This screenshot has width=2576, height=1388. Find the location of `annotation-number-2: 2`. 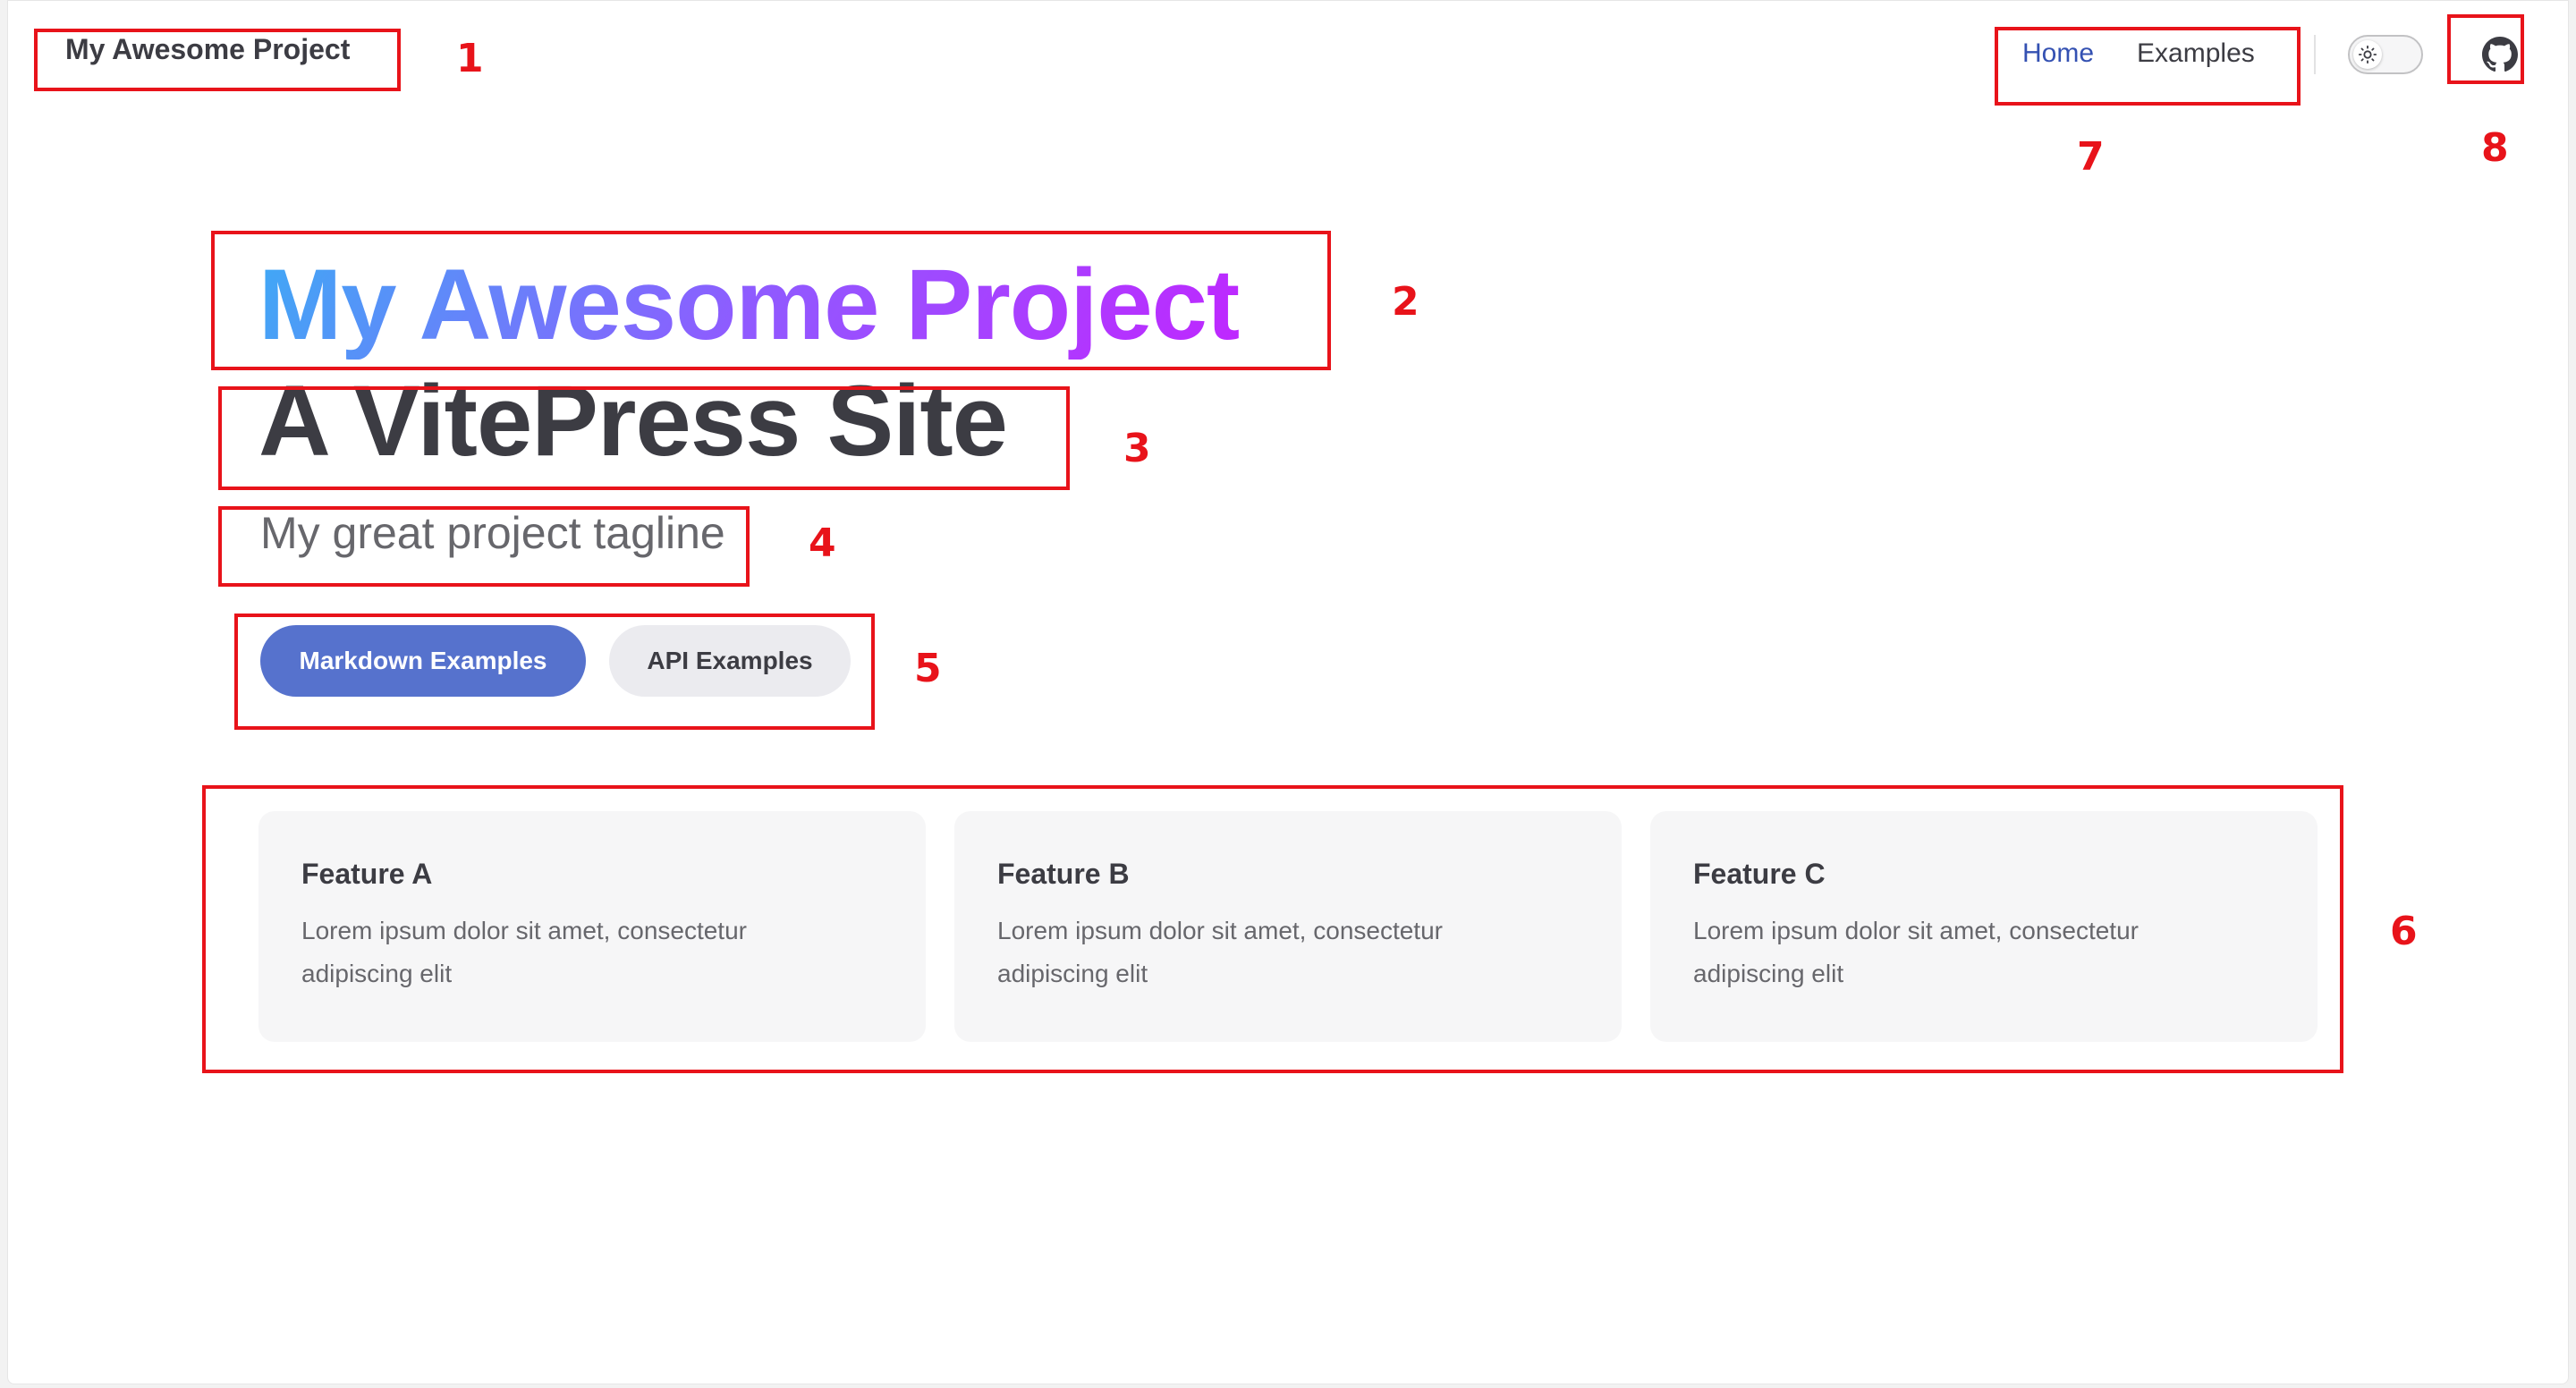

annotation-number-2: 2 is located at coordinates (1405, 302).